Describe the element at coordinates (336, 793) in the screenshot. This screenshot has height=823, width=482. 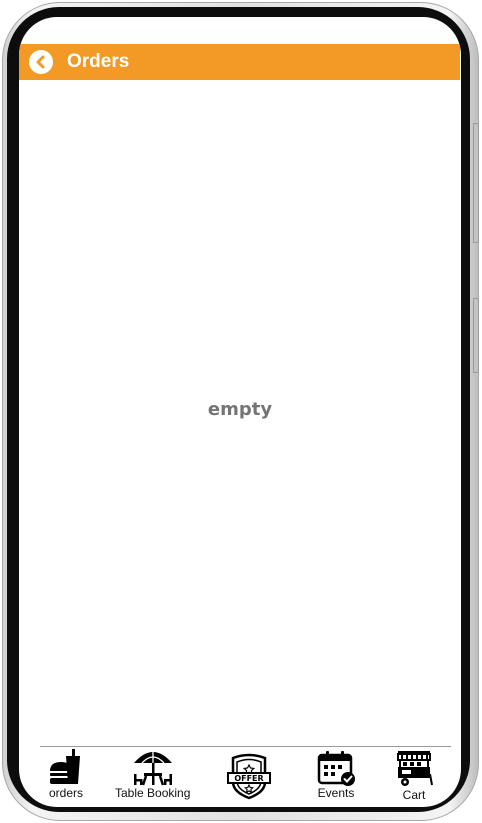
I see `nav-label-events: Events` at that location.